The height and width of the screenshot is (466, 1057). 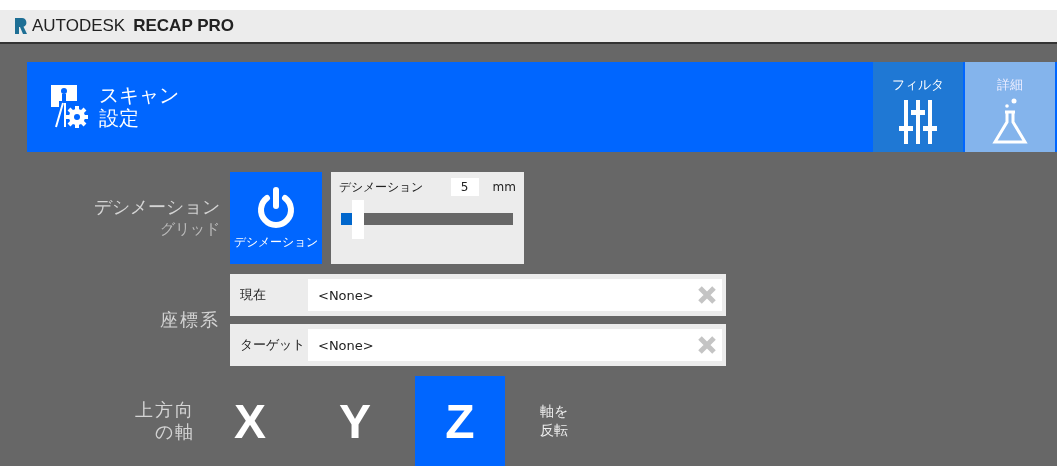 What do you see at coordinates (272, 345) in the screenshot?
I see `field-label: ターゲット` at bounding box center [272, 345].